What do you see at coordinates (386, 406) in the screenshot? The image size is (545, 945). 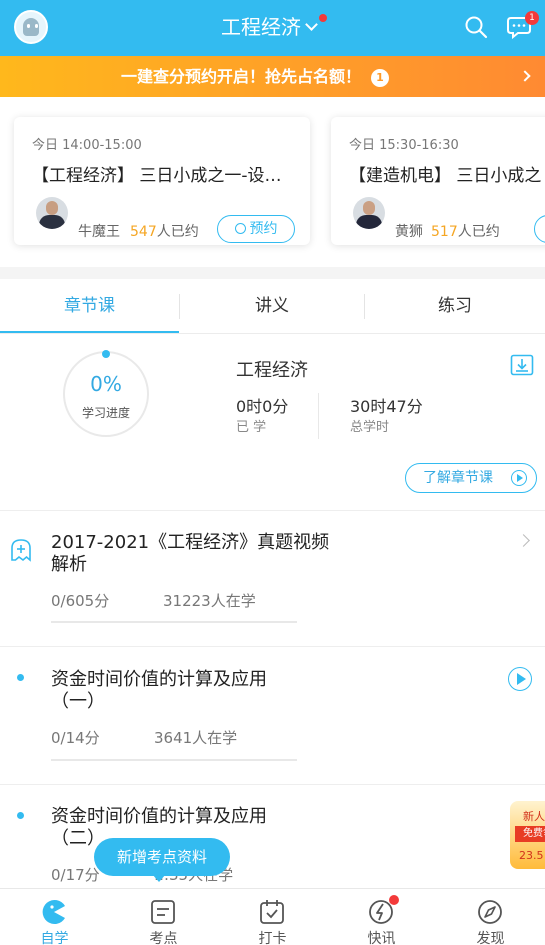 I see `total-time: 30时47分` at bounding box center [386, 406].